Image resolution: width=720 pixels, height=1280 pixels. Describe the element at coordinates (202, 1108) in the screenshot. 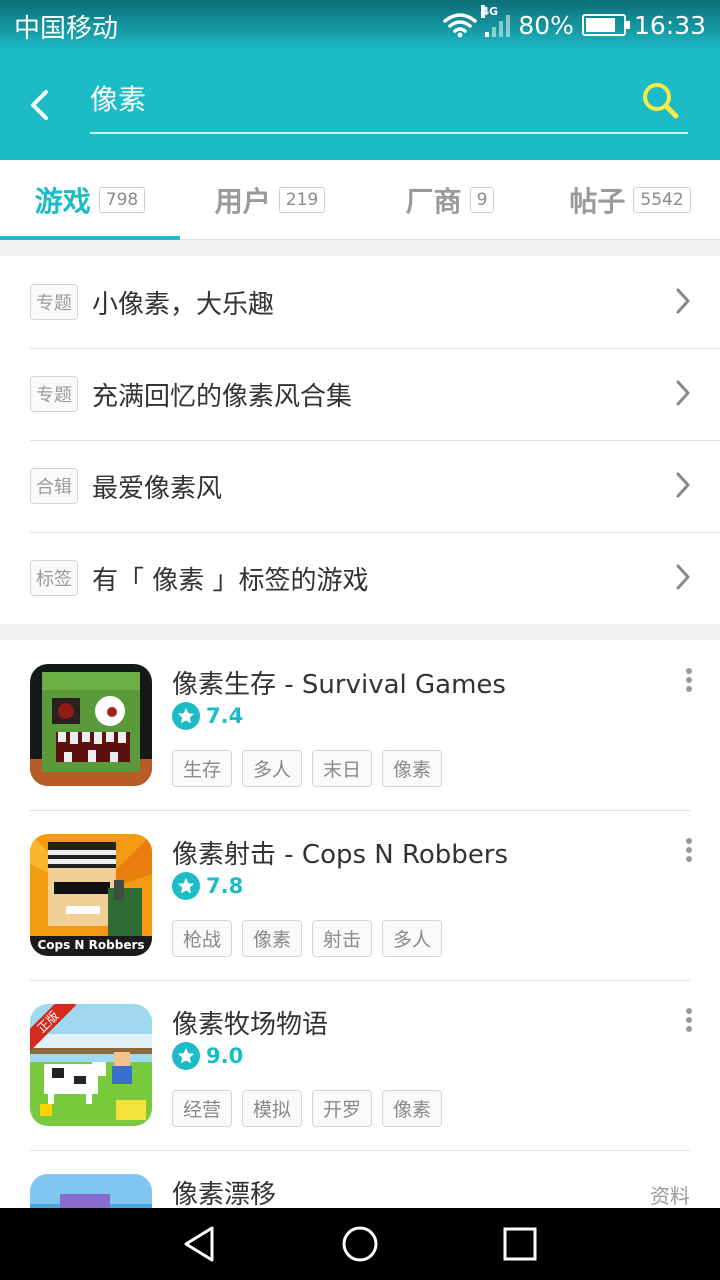

I see `game-tag: 经营` at that location.